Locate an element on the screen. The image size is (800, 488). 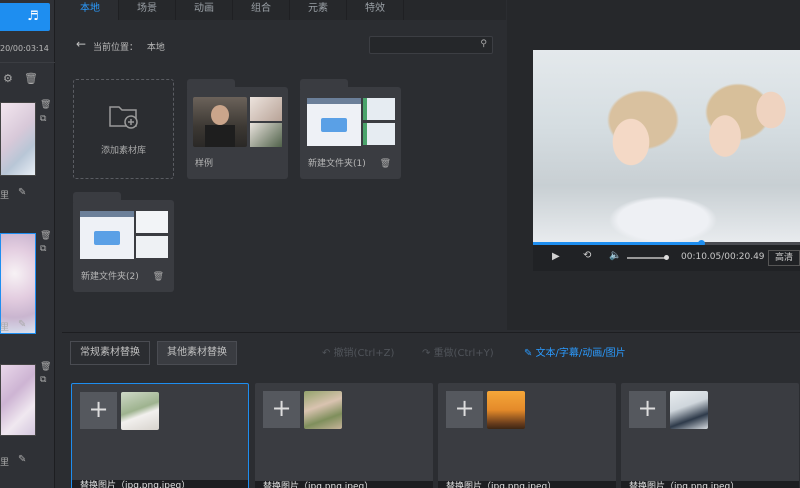
music-button: ♬ is located at coordinates (33, 17).